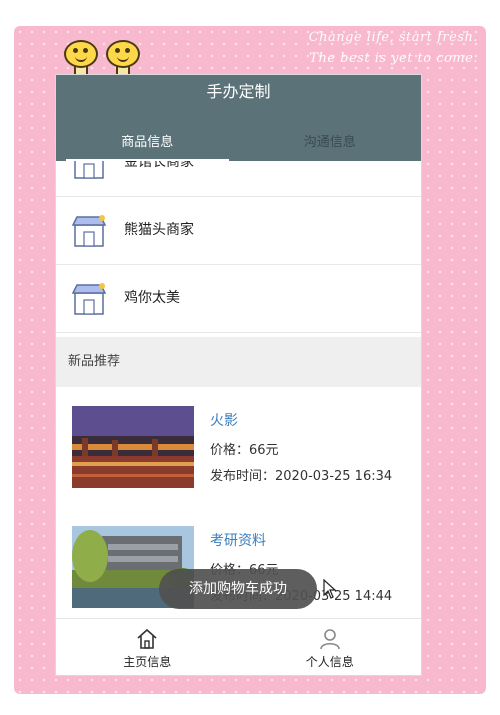  I want to click on bottom-nav: 主页信息 个人信息, so click(238, 646).